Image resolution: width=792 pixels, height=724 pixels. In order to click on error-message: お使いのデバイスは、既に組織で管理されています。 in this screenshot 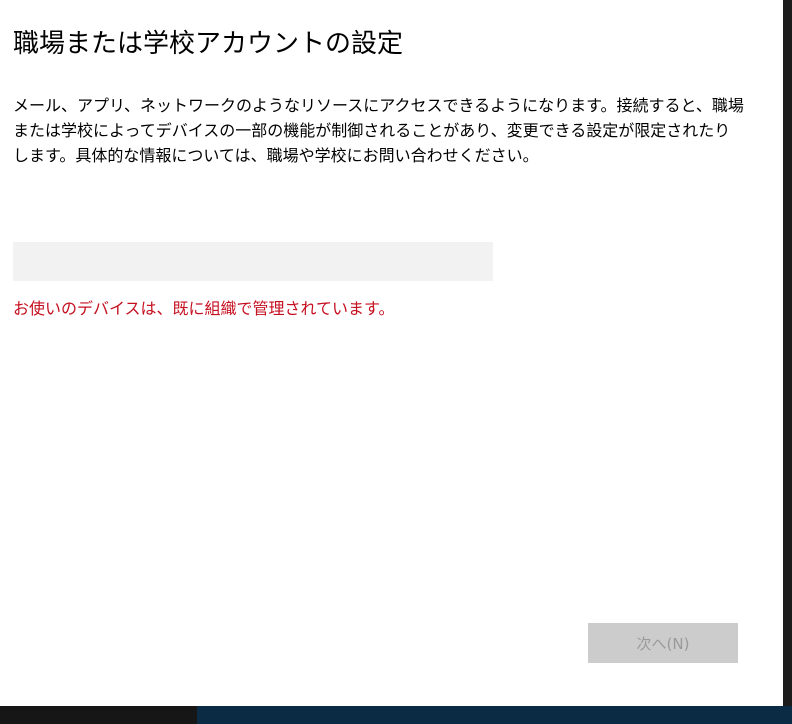, I will do `click(204, 308)`.